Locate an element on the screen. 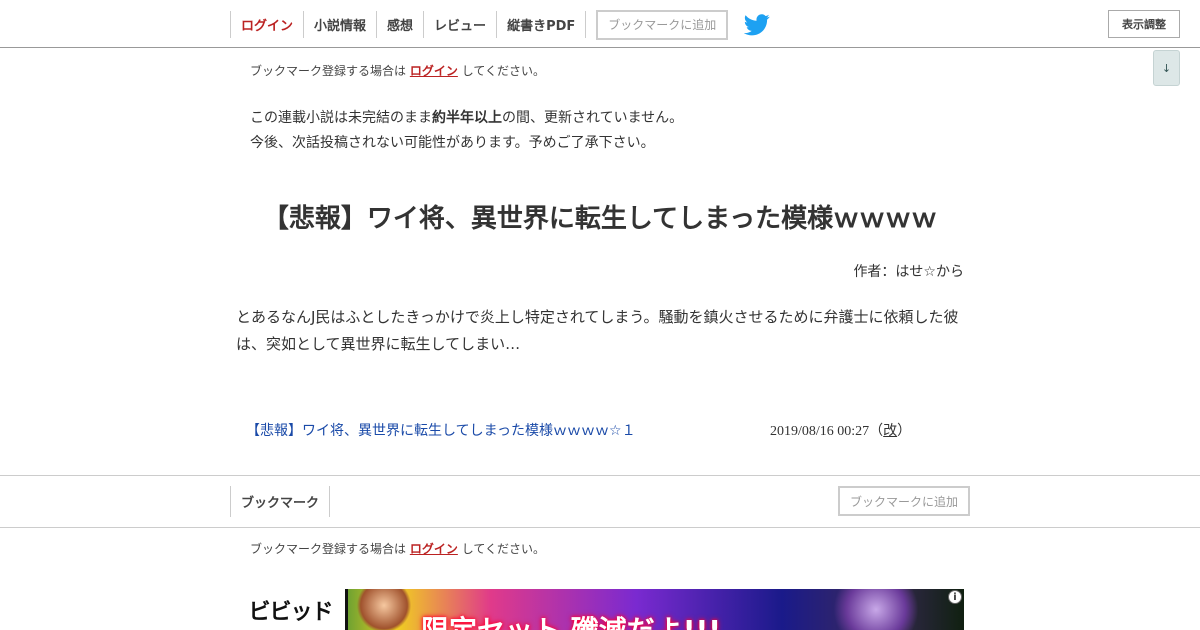 The width and height of the screenshot is (1200, 630). nav-review-link: レビュー is located at coordinates (459, 24).